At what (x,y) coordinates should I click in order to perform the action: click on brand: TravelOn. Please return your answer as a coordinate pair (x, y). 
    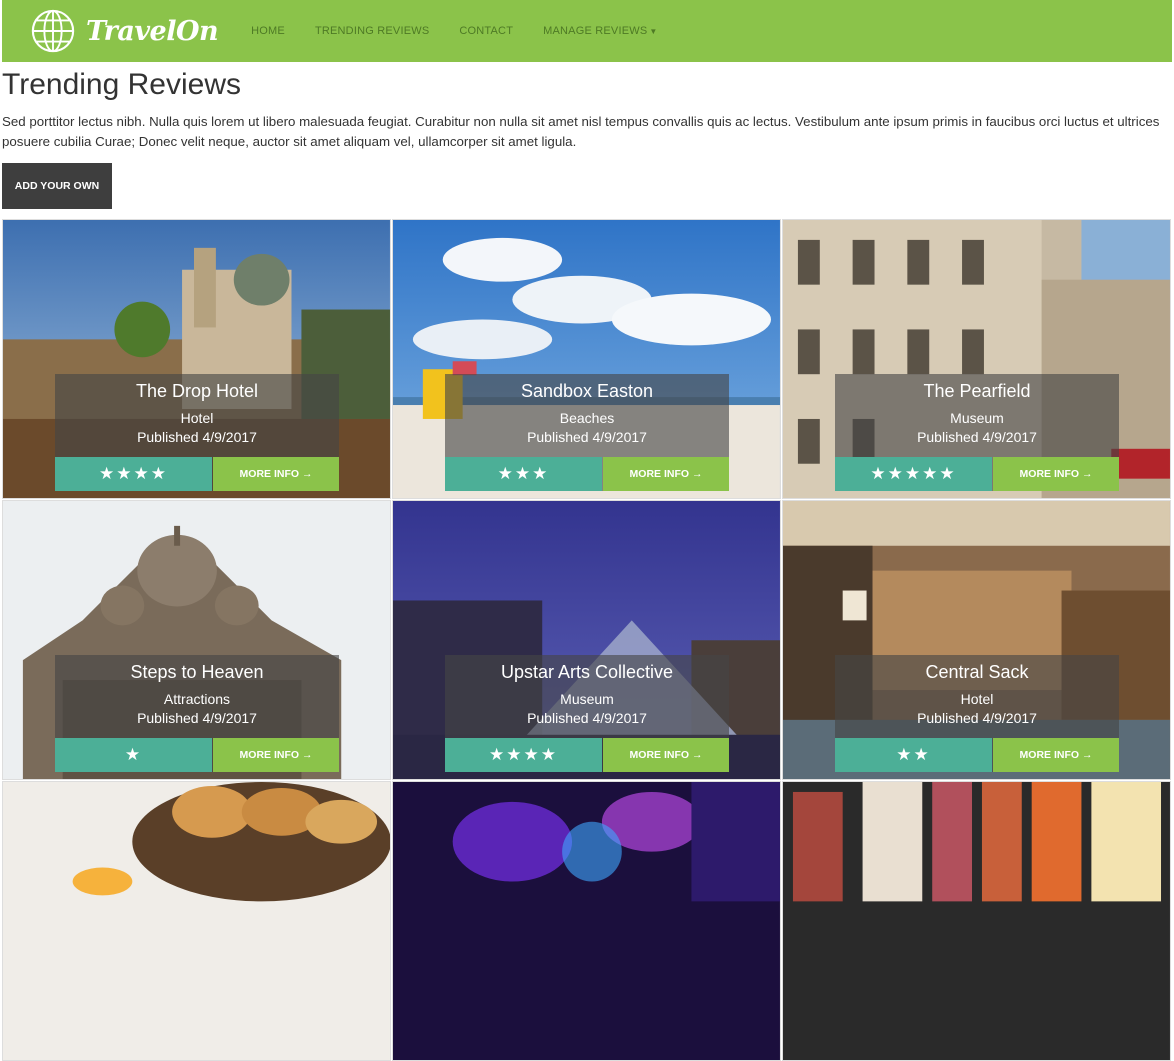
    Looking at the image, I should click on (124, 31).